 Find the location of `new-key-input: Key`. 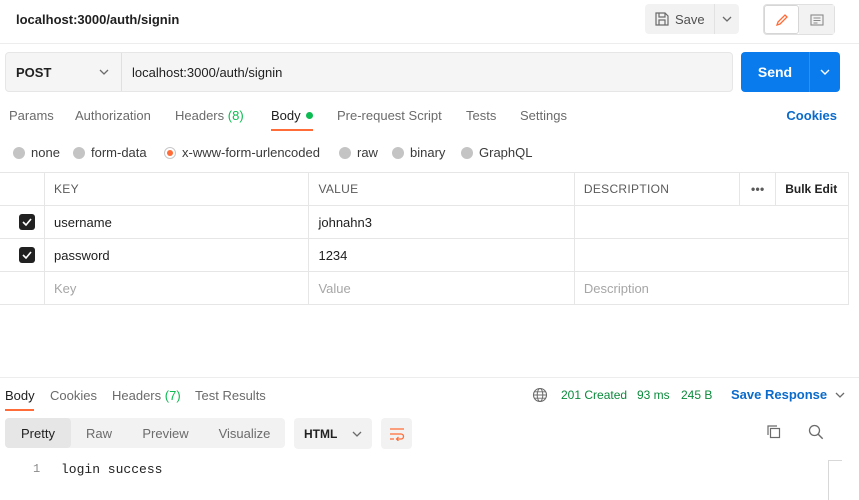

new-key-input: Key is located at coordinates (176, 288).